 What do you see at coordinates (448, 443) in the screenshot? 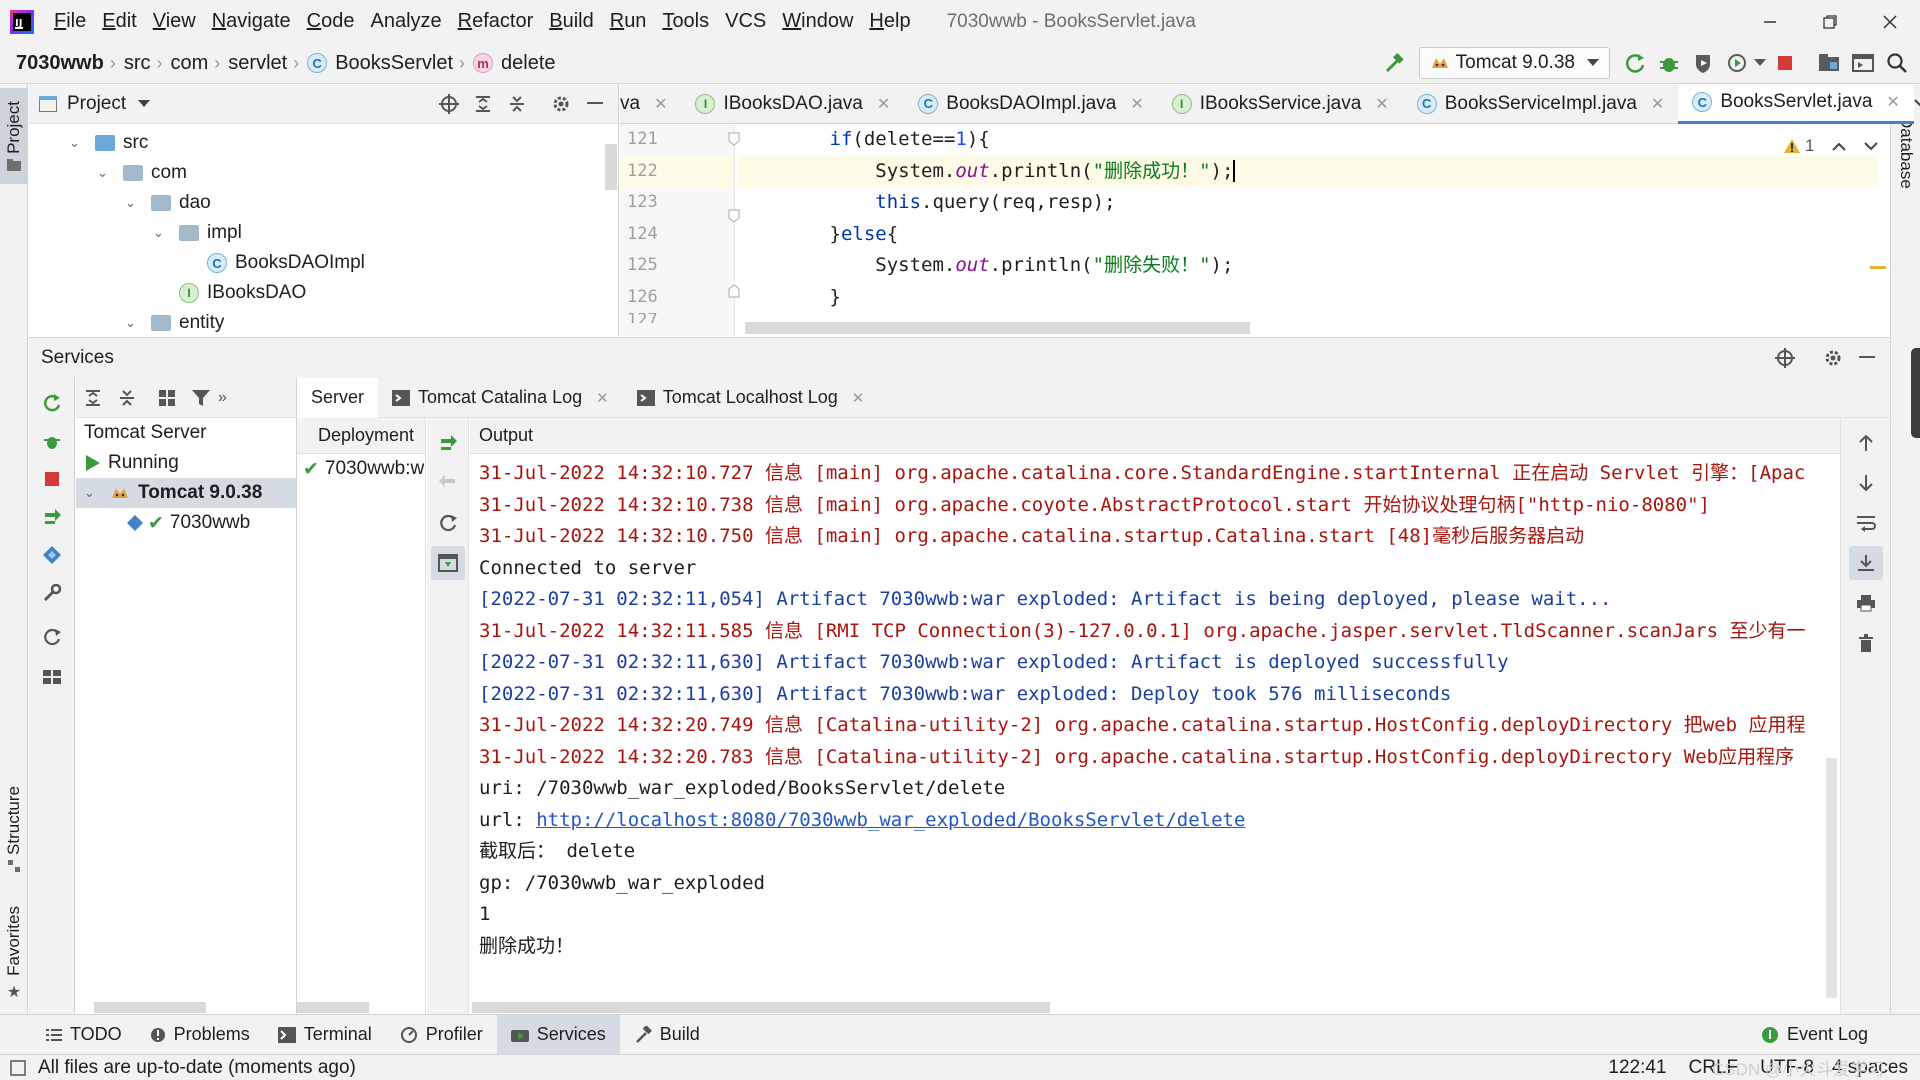
I see `deploy-icon` at bounding box center [448, 443].